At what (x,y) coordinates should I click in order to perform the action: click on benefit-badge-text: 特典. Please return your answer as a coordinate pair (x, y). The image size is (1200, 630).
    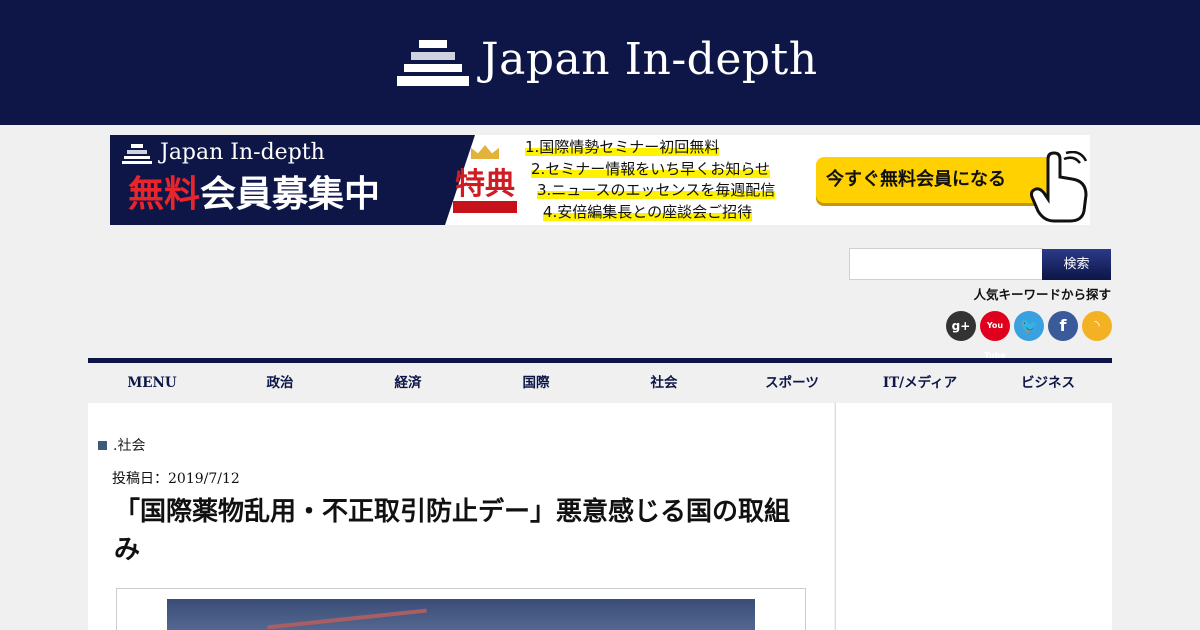
    Looking at the image, I should click on (485, 184).